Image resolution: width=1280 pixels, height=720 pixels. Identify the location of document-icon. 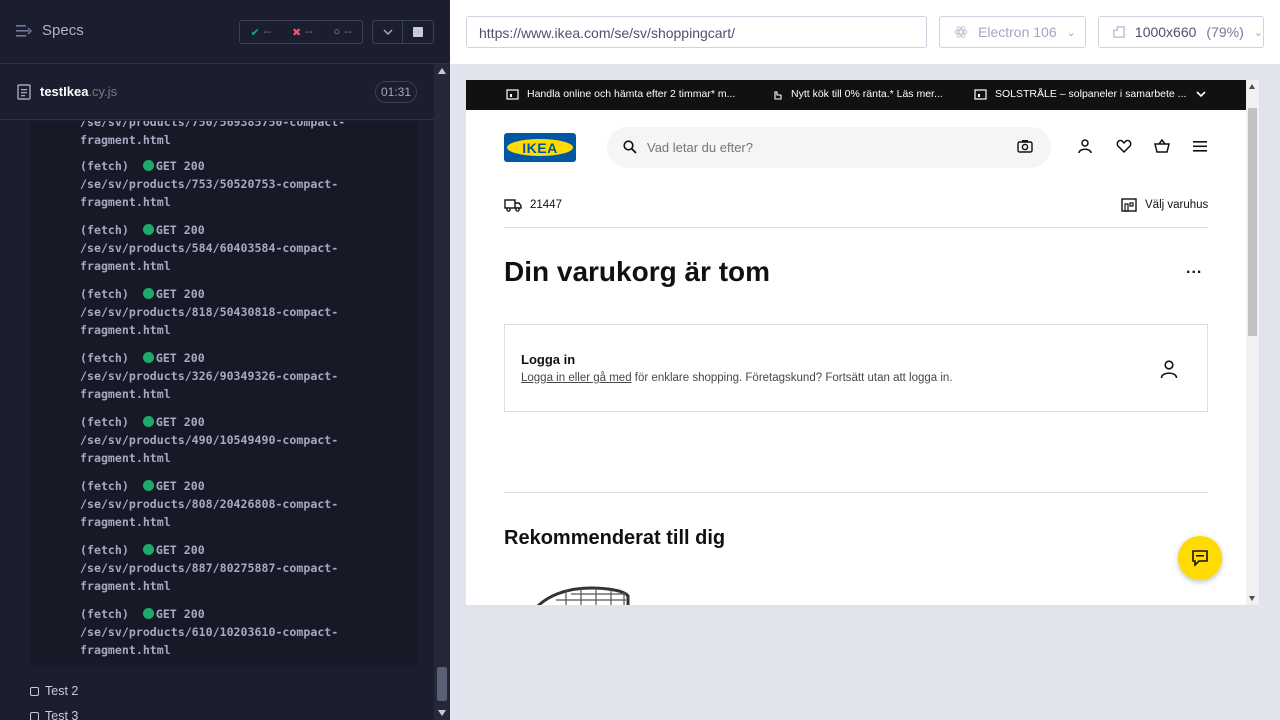
(24, 92).